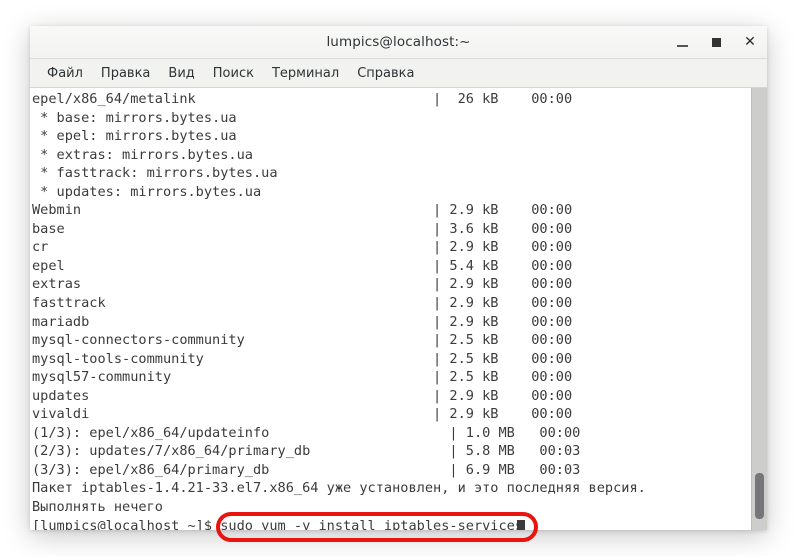 The width and height of the screenshot is (797, 556). I want to click on terminal-line: mariadb | 2.9 kB 00:00, so click(302, 321).